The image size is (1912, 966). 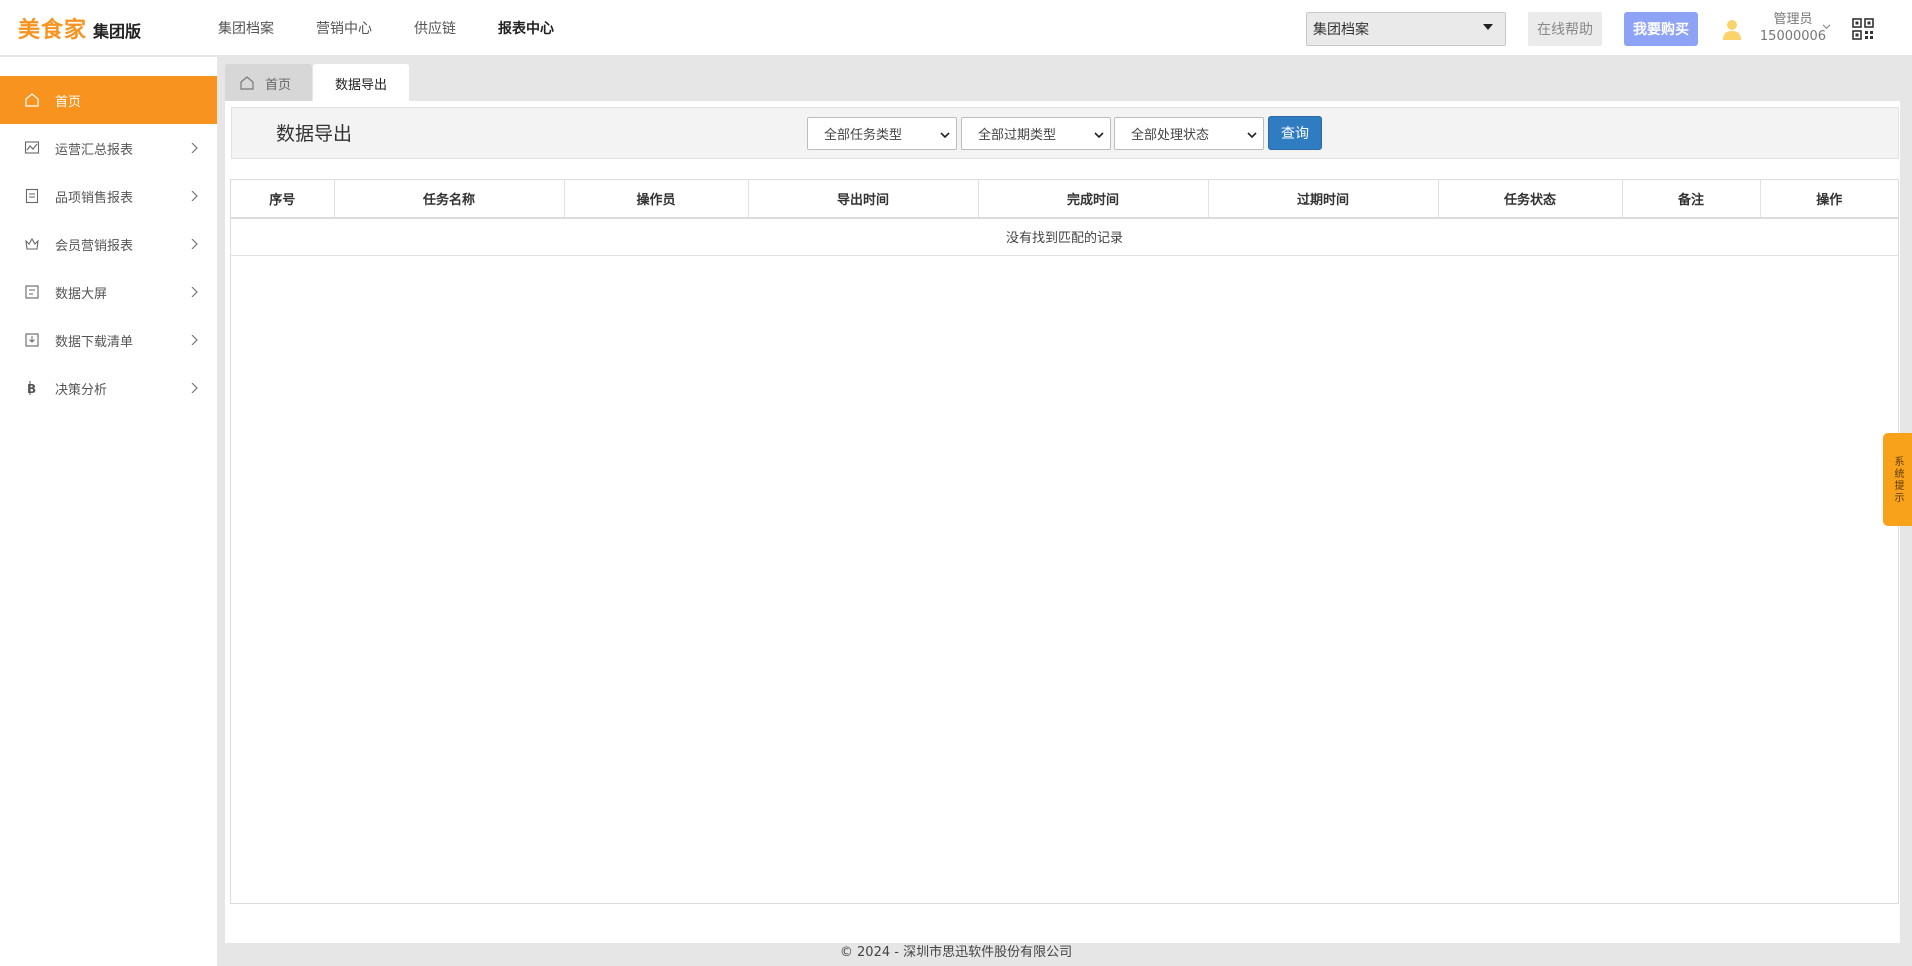 What do you see at coordinates (108, 100) in the screenshot?
I see `sidebar-item-home: 首页` at bounding box center [108, 100].